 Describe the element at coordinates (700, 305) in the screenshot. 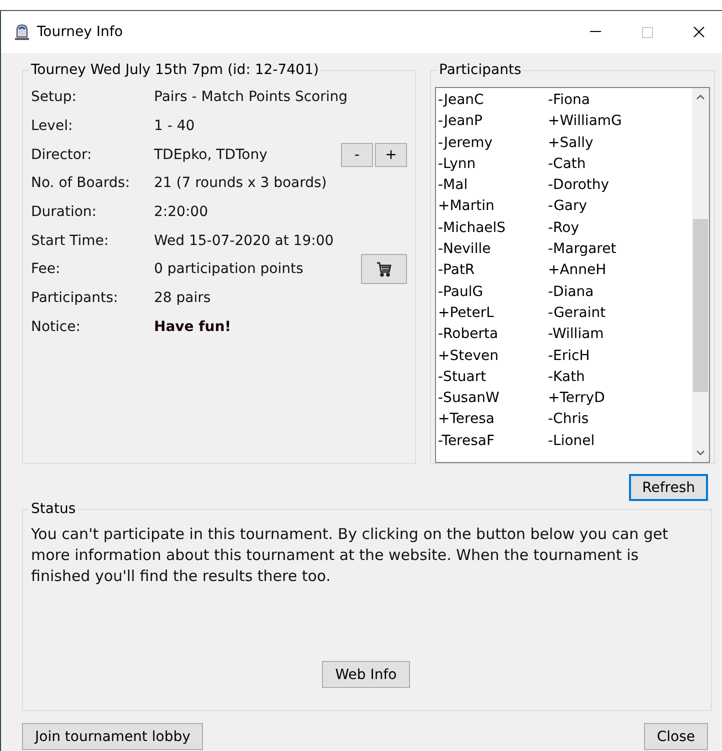

I see `scroll-thumb` at that location.